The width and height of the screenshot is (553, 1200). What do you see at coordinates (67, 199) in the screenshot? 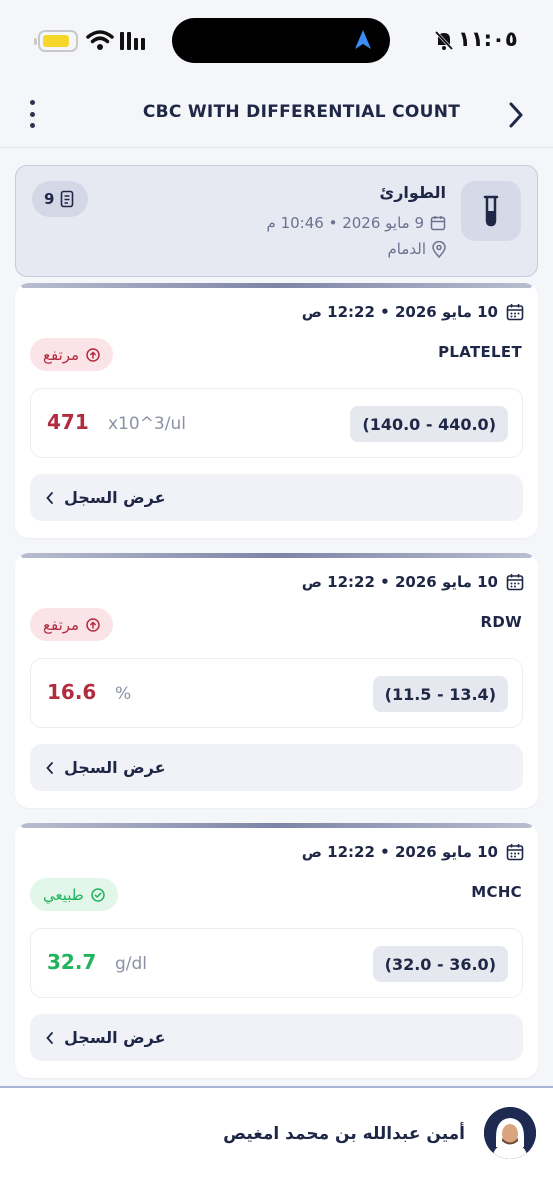
I see `document-icon` at bounding box center [67, 199].